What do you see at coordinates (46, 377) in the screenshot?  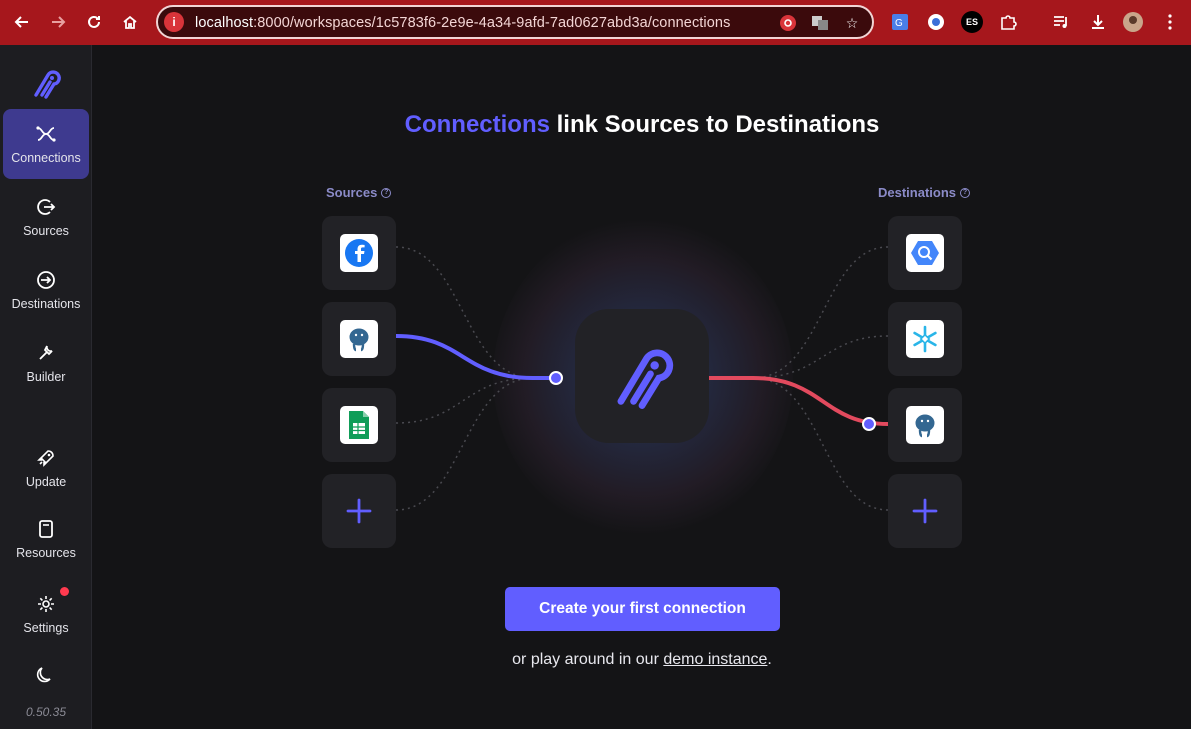 I see `sidebar-item-label: Builder` at bounding box center [46, 377].